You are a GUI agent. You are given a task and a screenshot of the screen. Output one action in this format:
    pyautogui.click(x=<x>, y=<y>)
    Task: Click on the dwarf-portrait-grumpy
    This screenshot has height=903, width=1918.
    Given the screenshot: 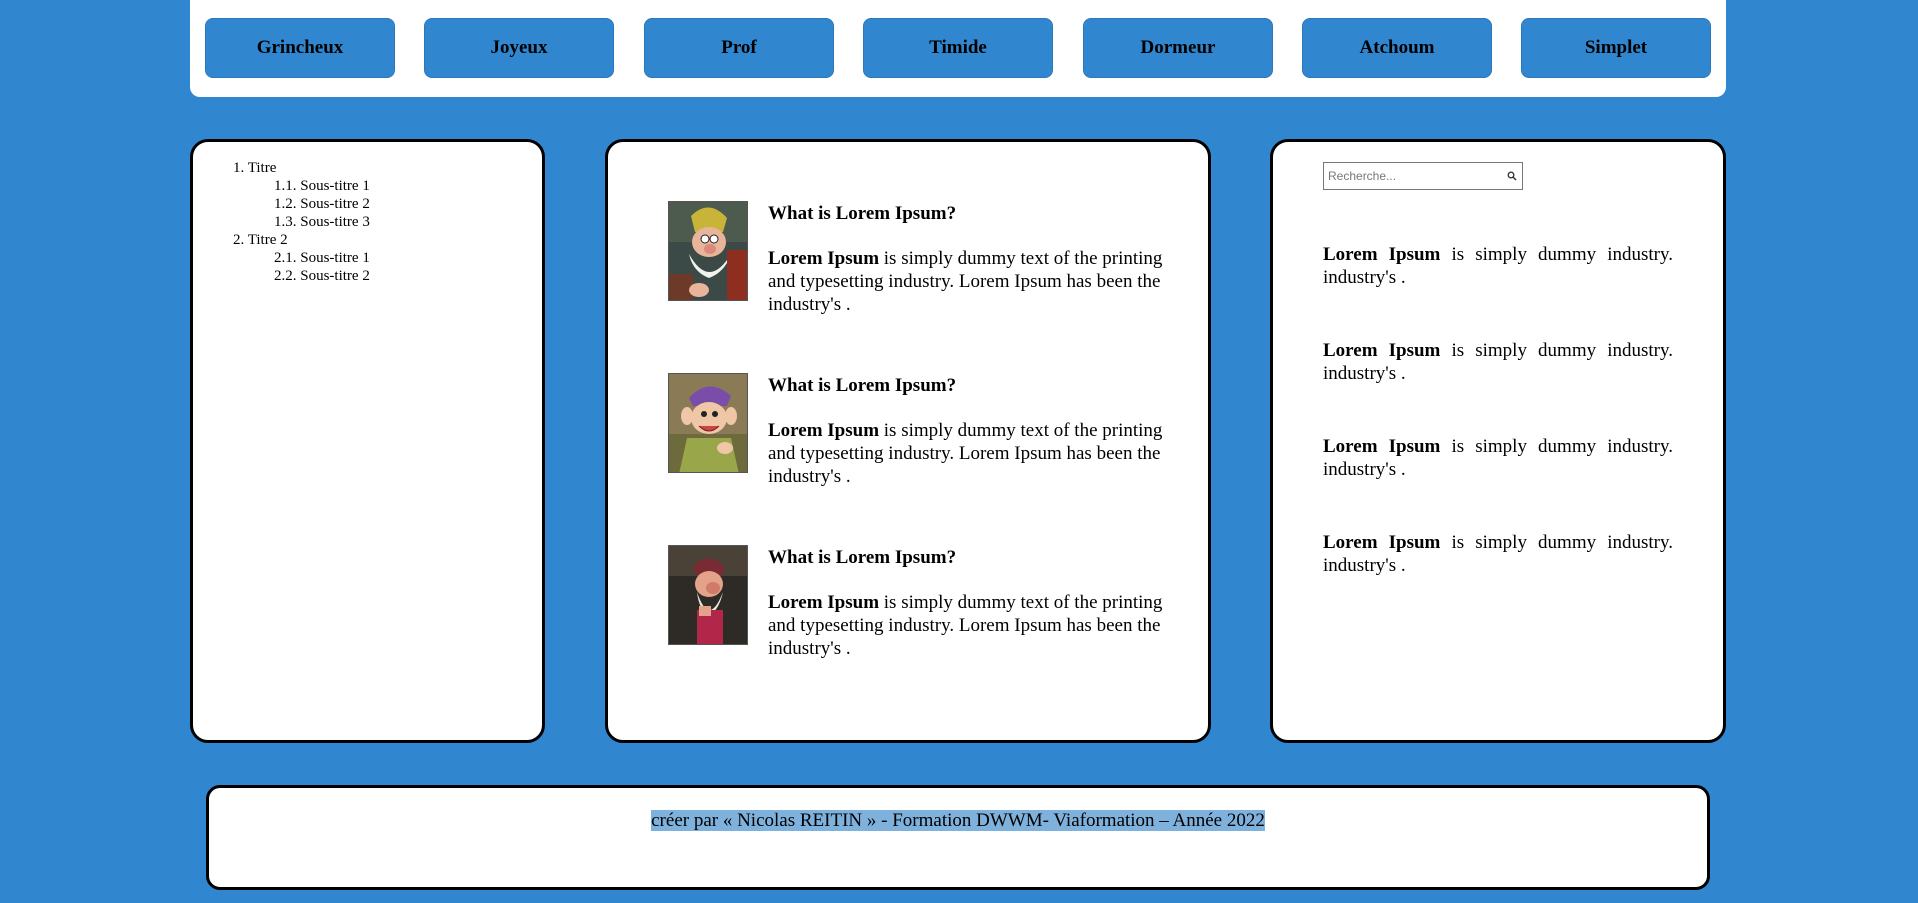 What is the action you would take?
    pyautogui.click(x=708, y=595)
    